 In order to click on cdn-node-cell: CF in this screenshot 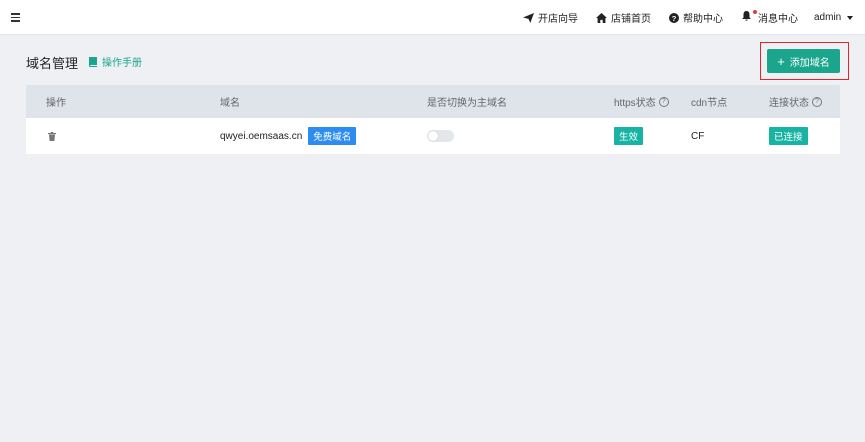, I will do `click(698, 136)`.